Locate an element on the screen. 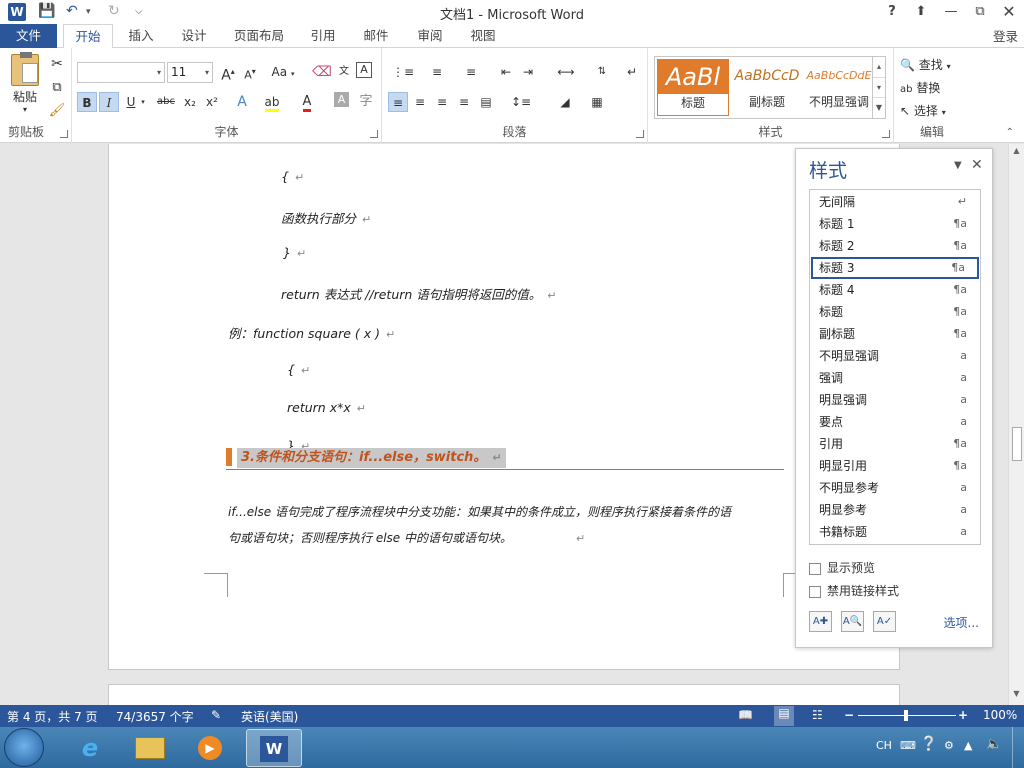 The height and width of the screenshot is (768, 1024). style-inspector-icon: A🔍 is located at coordinates (852, 621).